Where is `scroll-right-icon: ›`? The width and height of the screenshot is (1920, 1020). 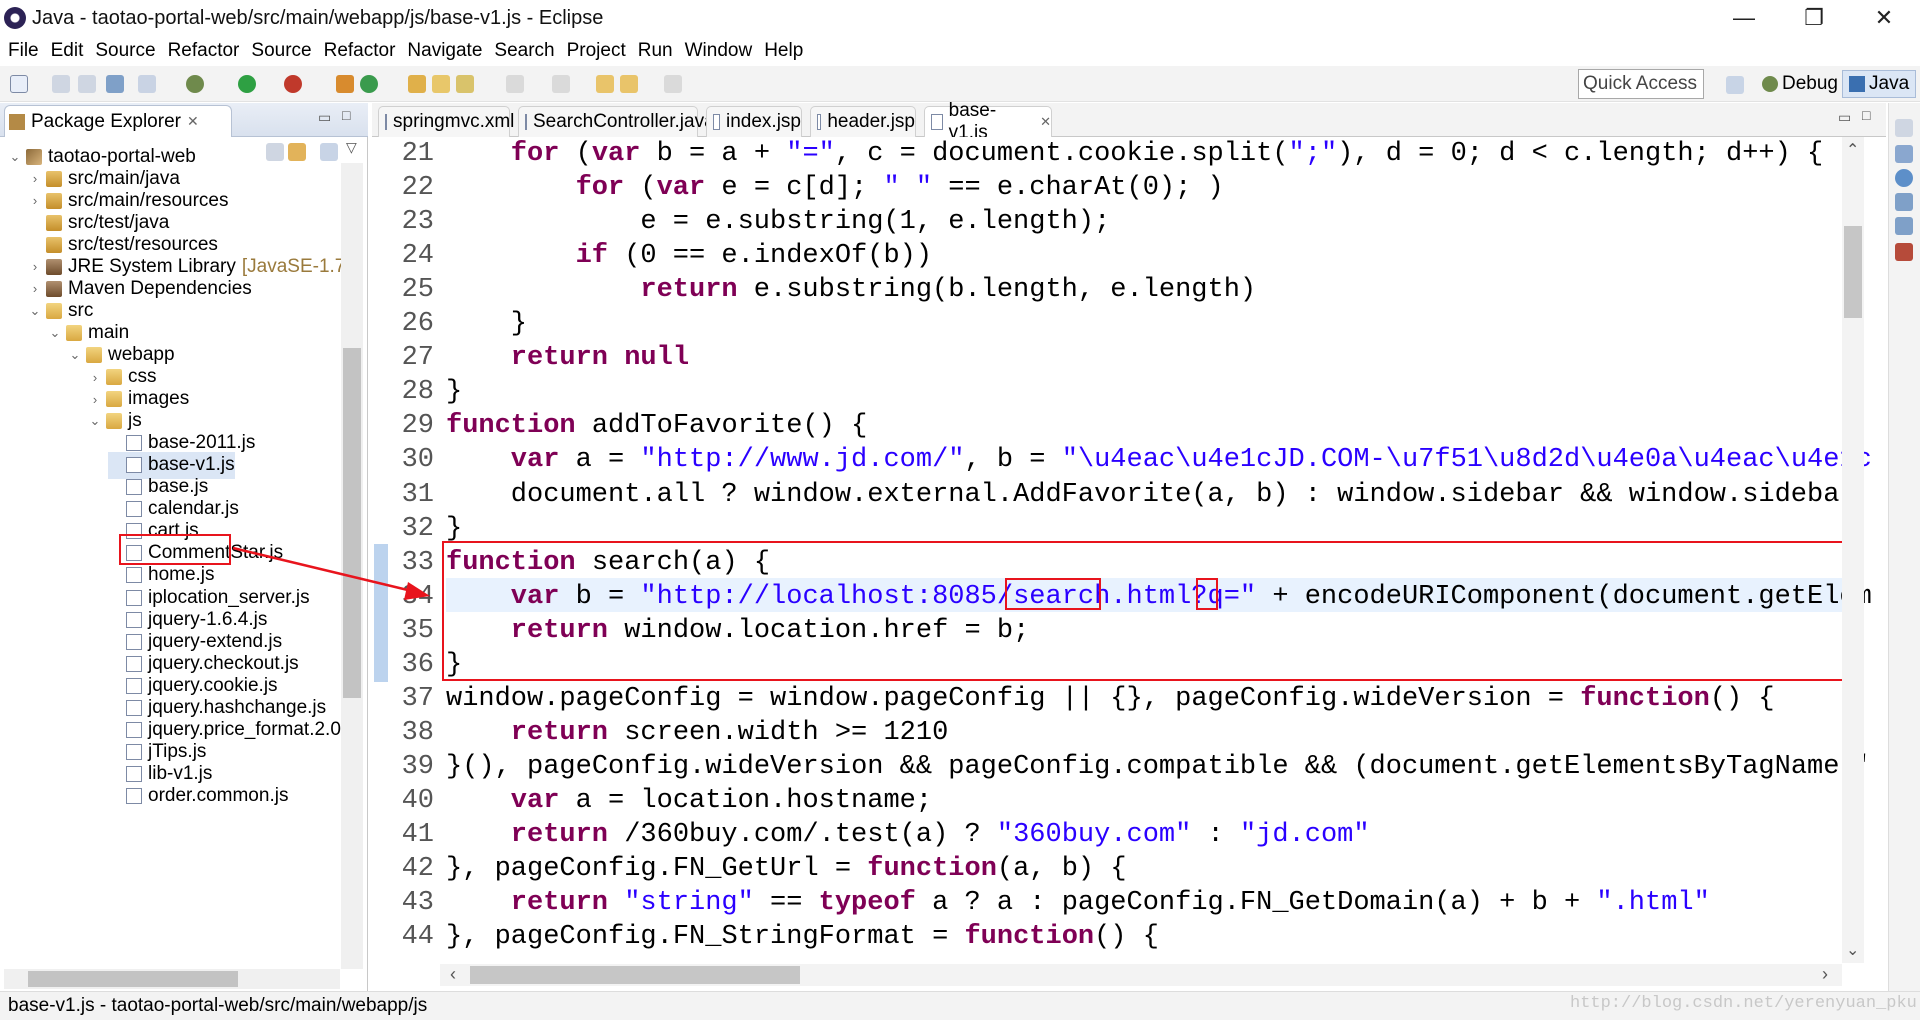
scroll-right-icon: › is located at coordinates (1825, 974).